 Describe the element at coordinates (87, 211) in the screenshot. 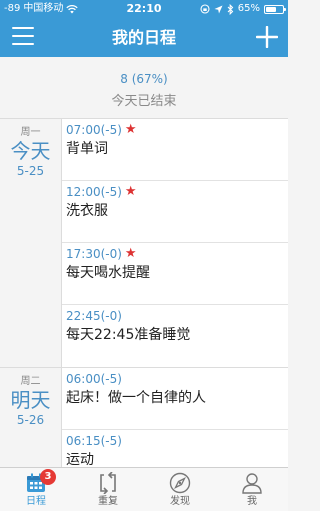

I see `event-title: 洗衣服` at that location.